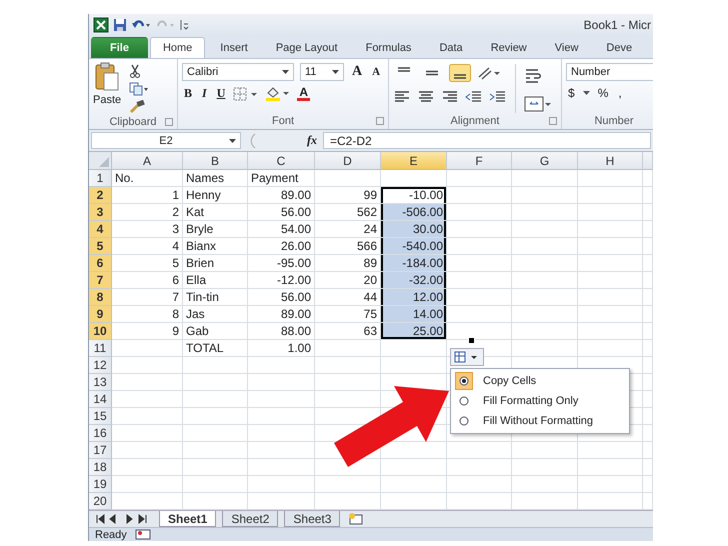 The height and width of the screenshot is (546, 728). Describe the element at coordinates (100, 450) in the screenshot. I see `row-header: 17` at that location.